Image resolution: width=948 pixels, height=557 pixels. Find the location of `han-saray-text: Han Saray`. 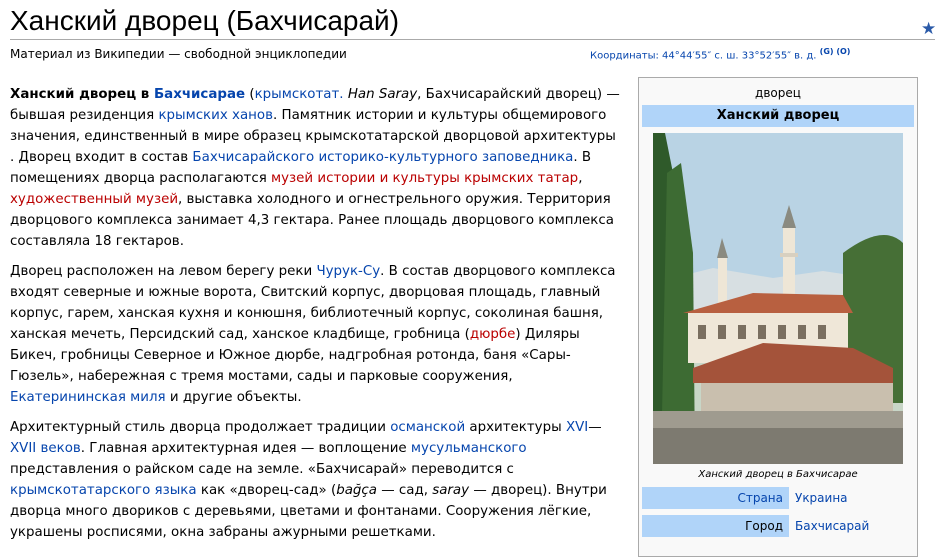

han-saray-text: Han Saray is located at coordinates (382, 94).